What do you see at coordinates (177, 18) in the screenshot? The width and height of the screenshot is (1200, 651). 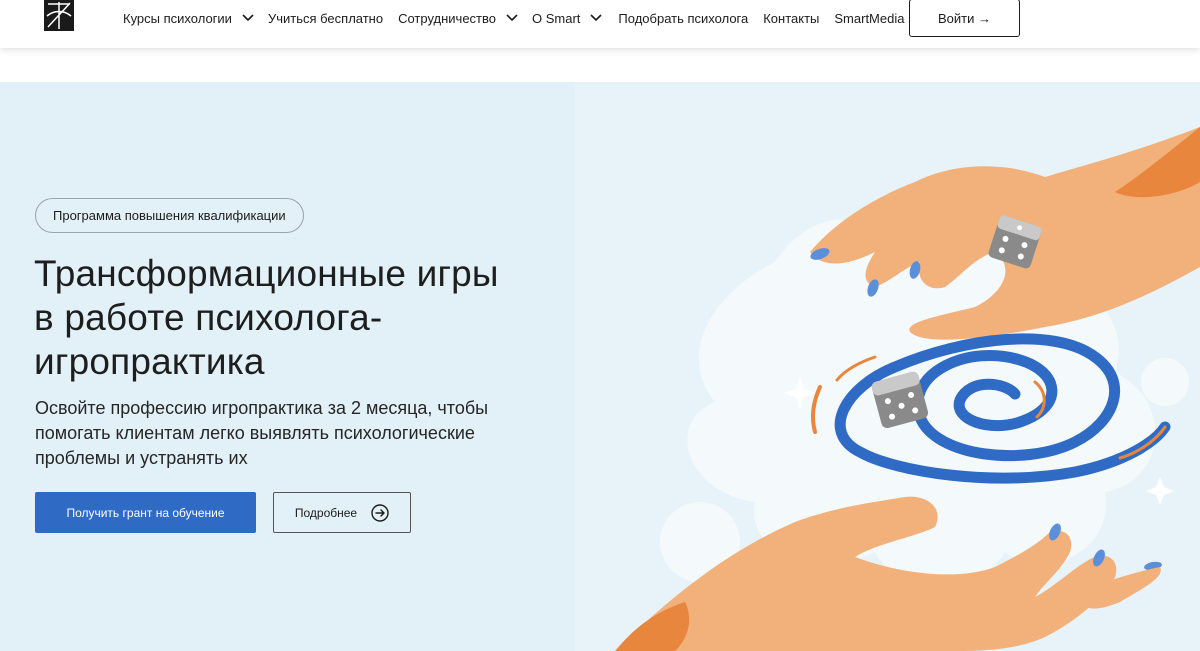 I see `nav-item-label: Курсы психологии` at bounding box center [177, 18].